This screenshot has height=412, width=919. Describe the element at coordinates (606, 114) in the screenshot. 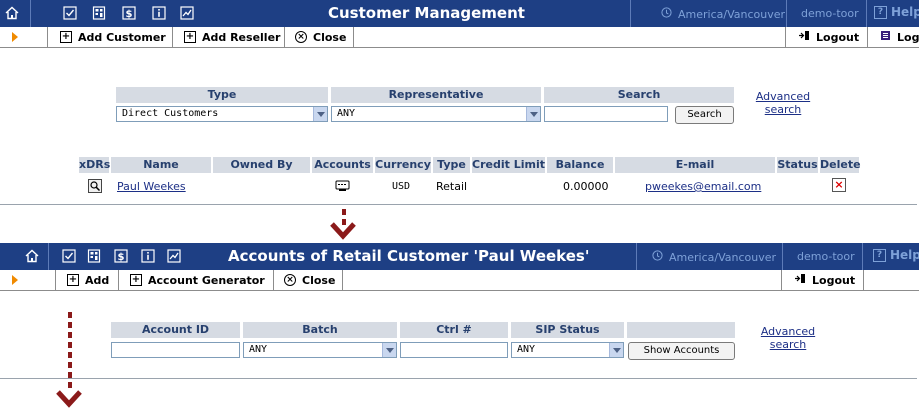

I see `search-input` at that location.